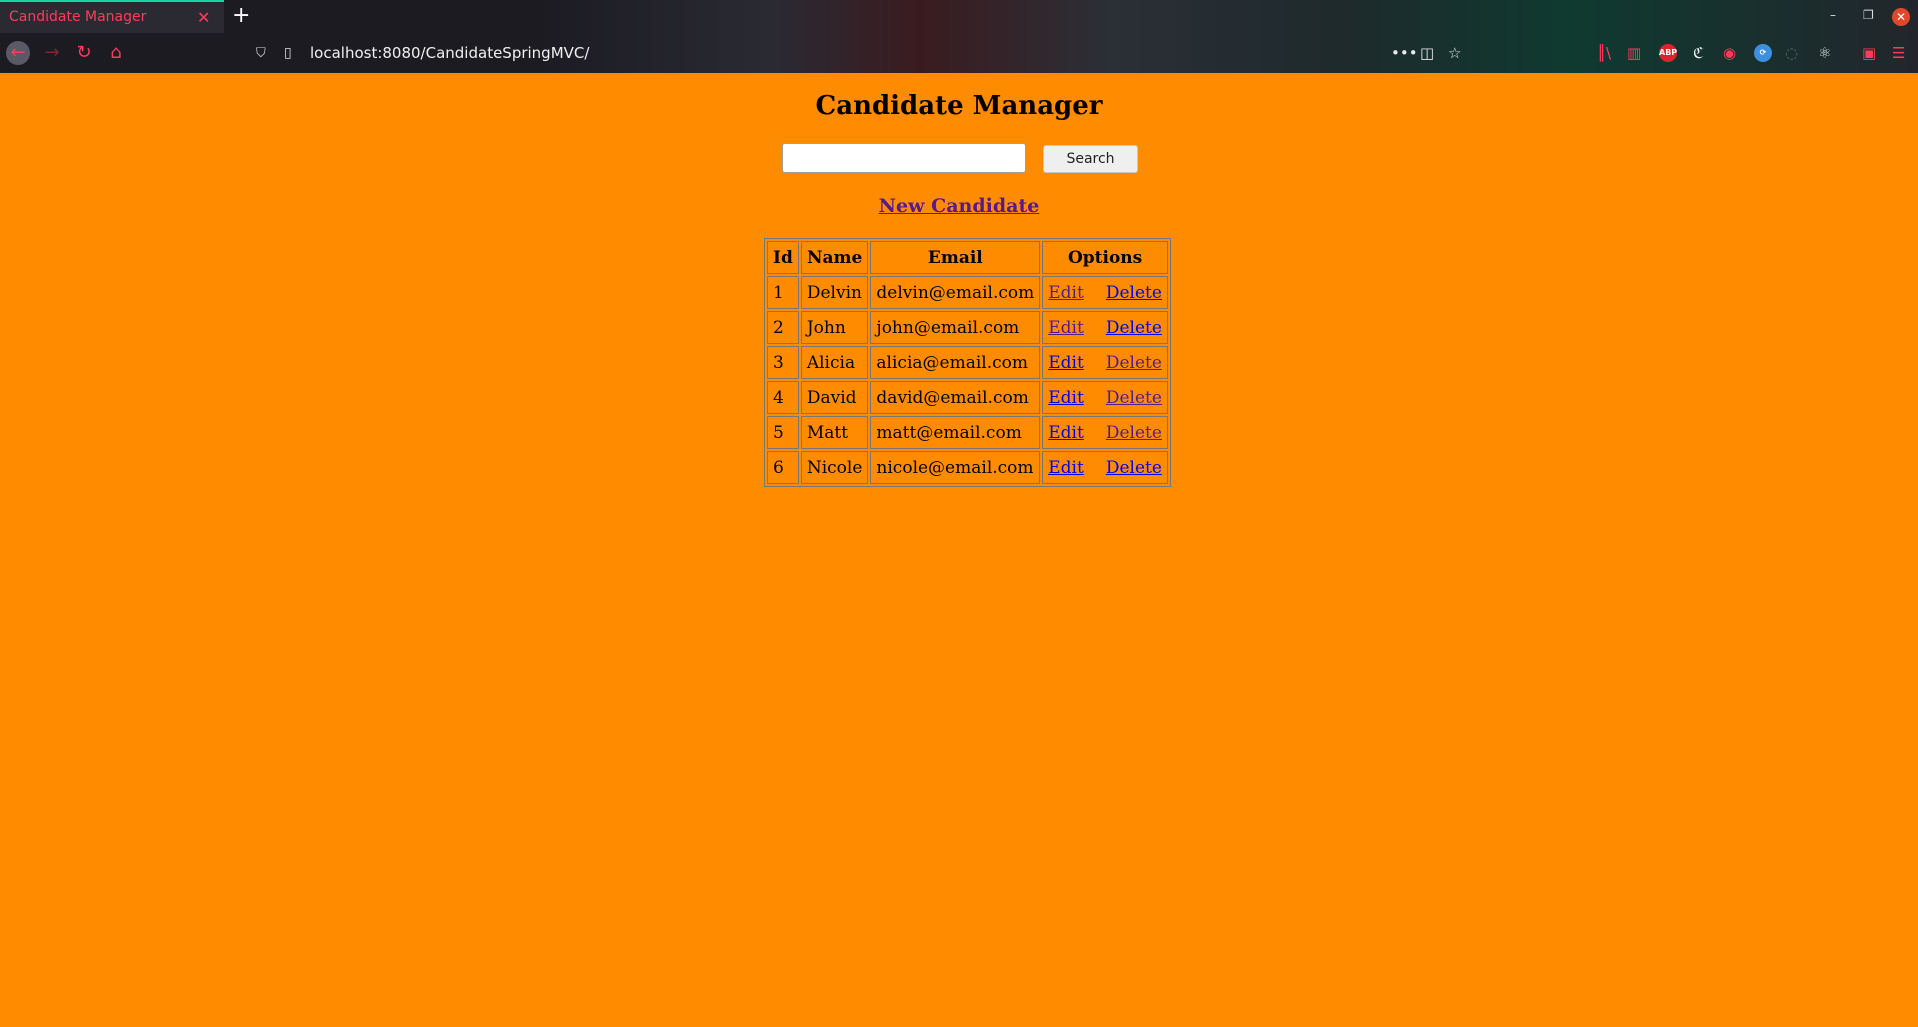  Describe the element at coordinates (241, 15) in the screenshot. I see `new-tab-icon: +` at that location.